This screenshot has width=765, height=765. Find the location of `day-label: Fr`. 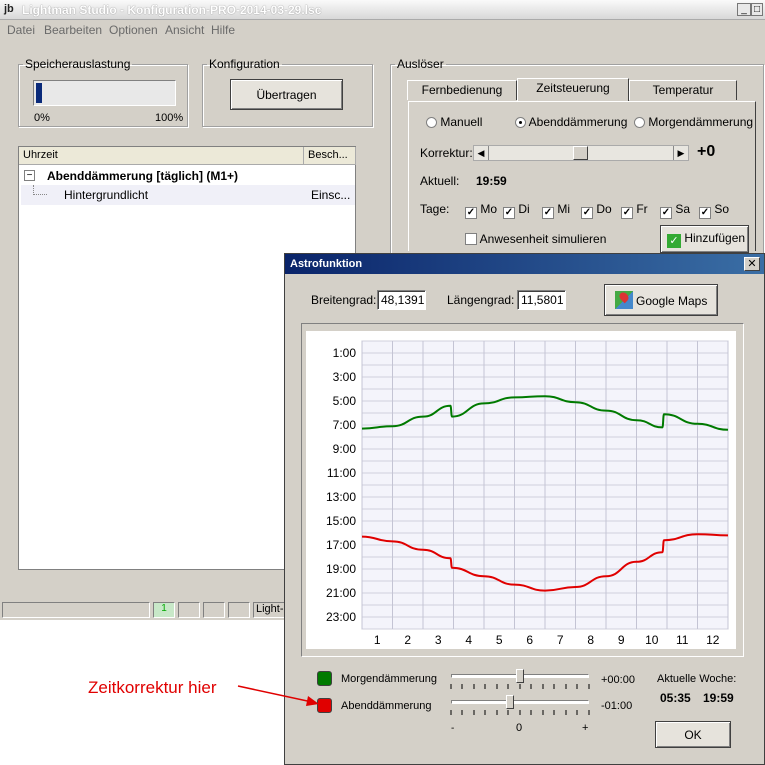

day-label: Fr is located at coordinates (642, 209).